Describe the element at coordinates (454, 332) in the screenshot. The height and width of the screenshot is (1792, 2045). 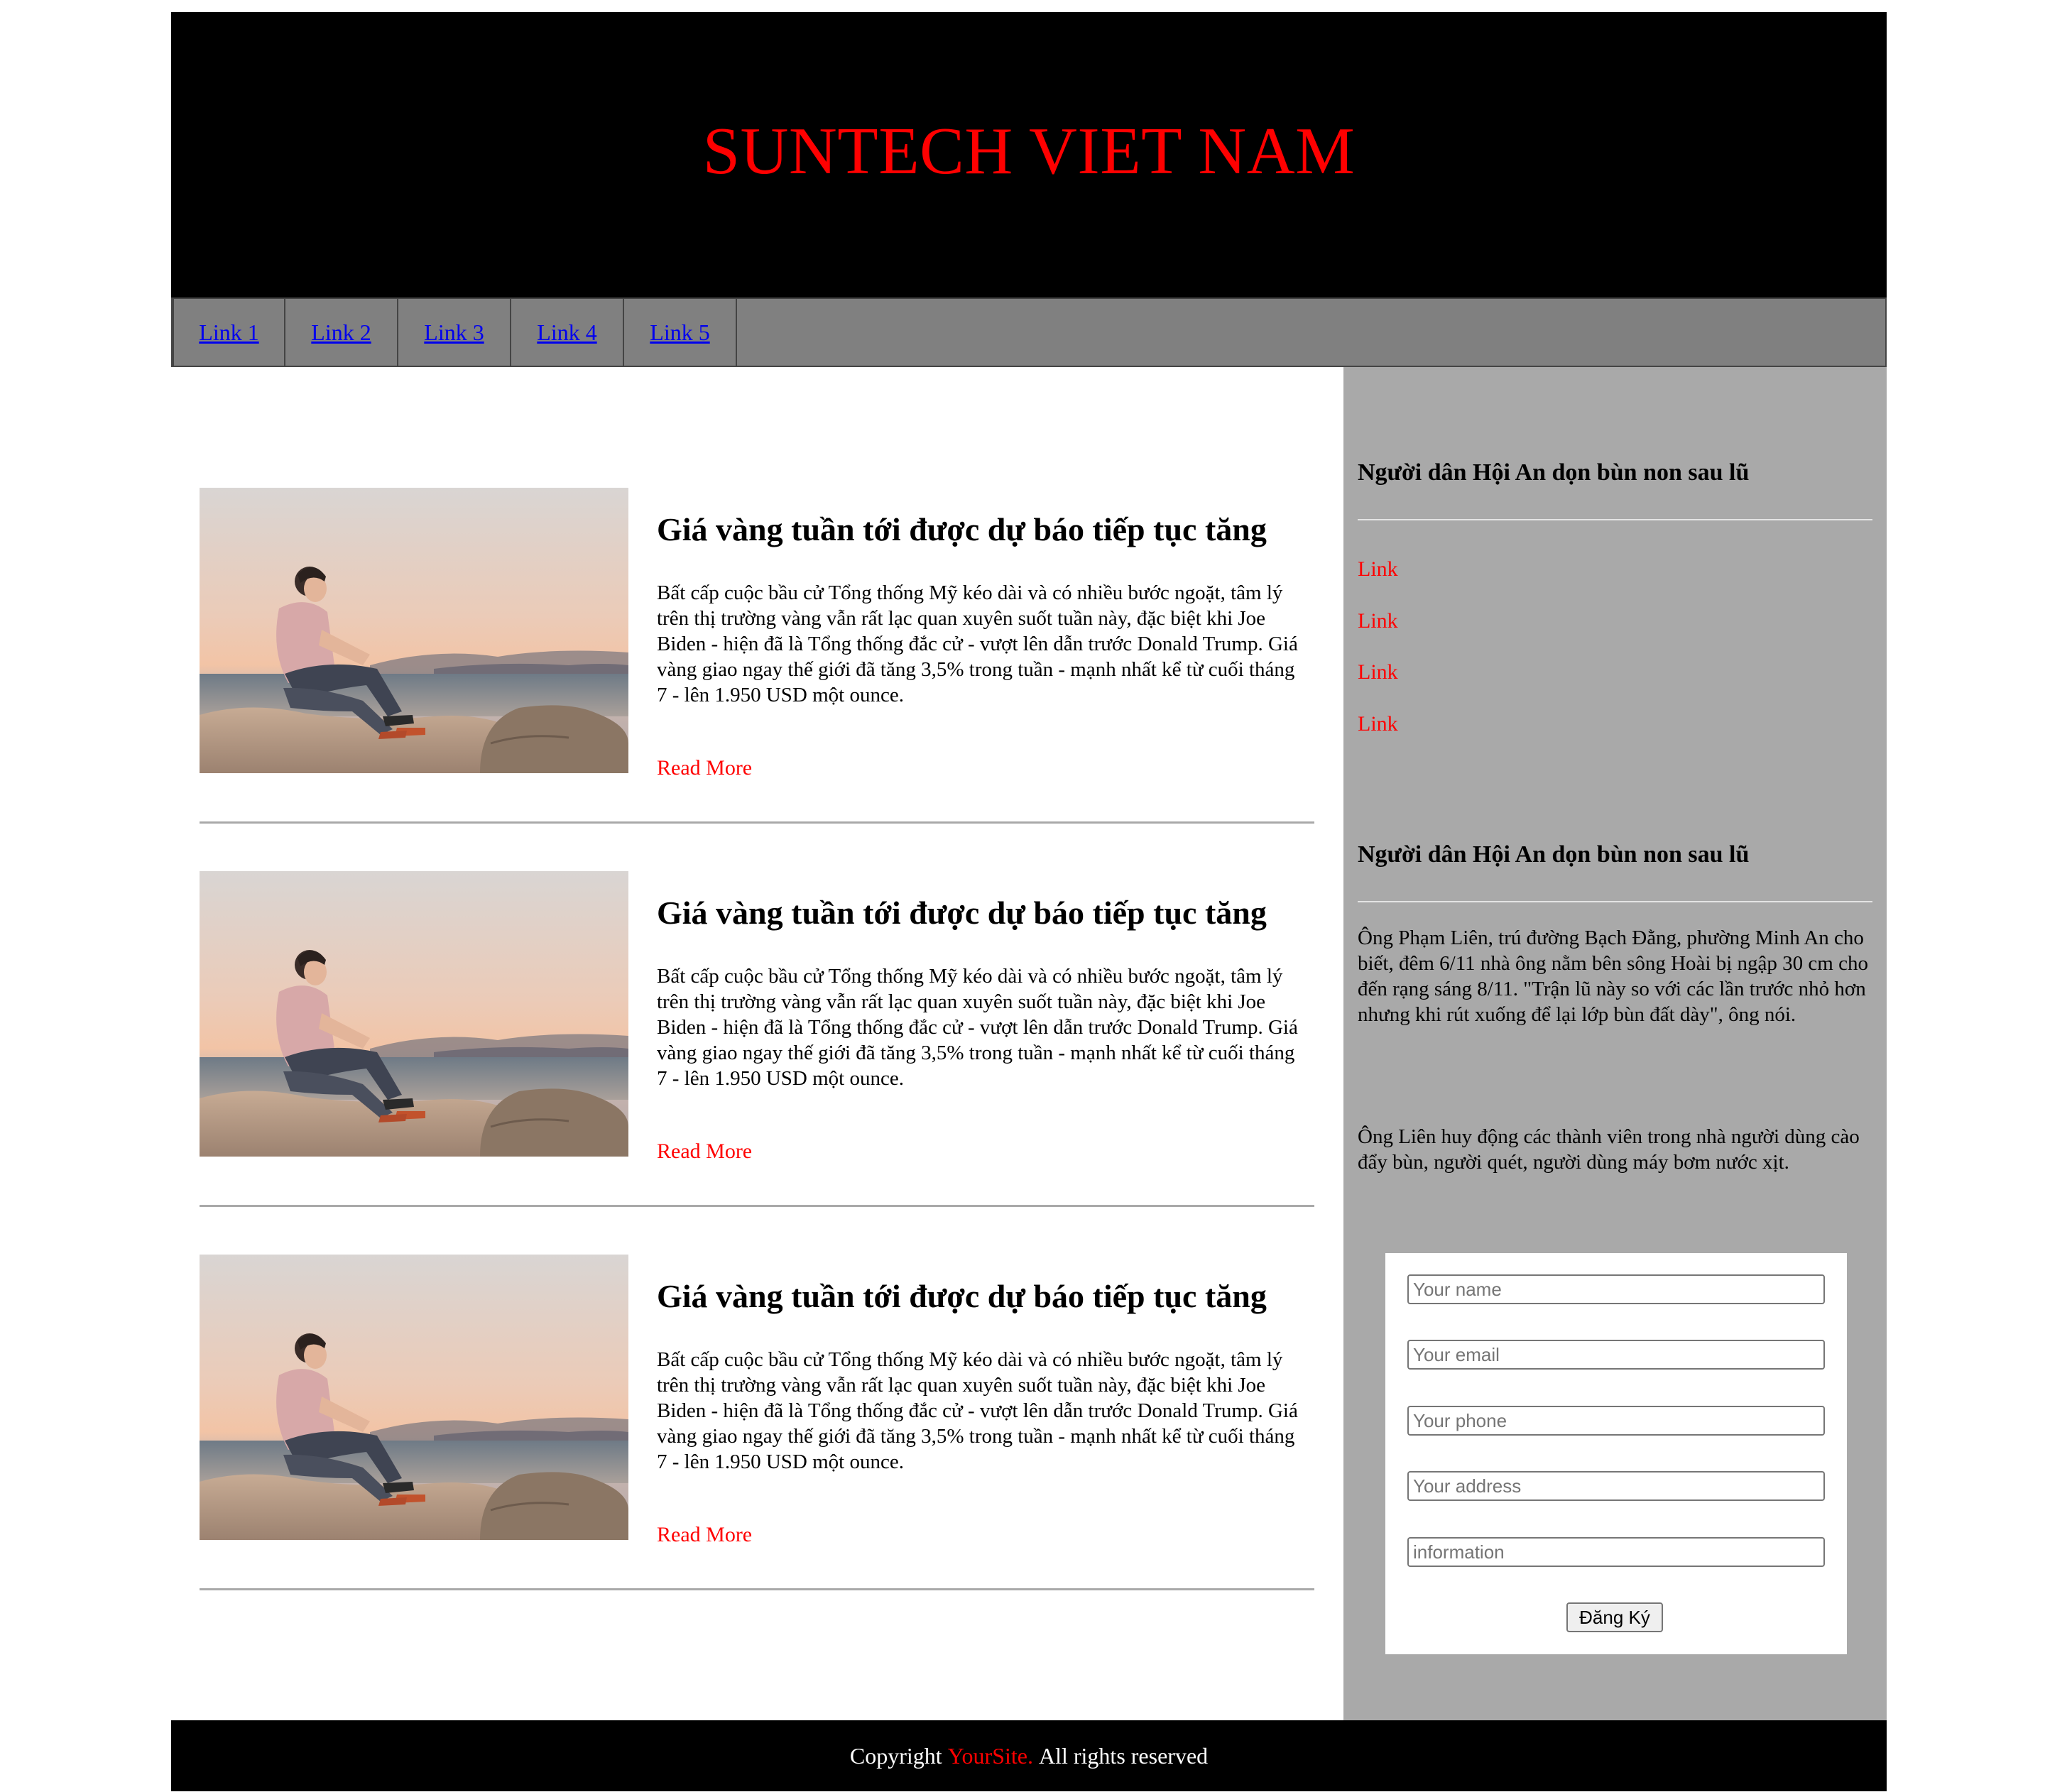
I see `nav-link-3: Link 3` at that location.